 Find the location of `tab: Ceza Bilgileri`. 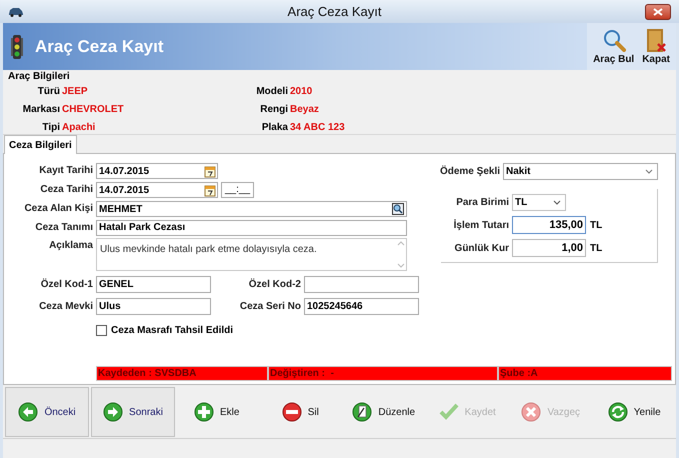

tab: Ceza Bilgileri is located at coordinates (40, 144).